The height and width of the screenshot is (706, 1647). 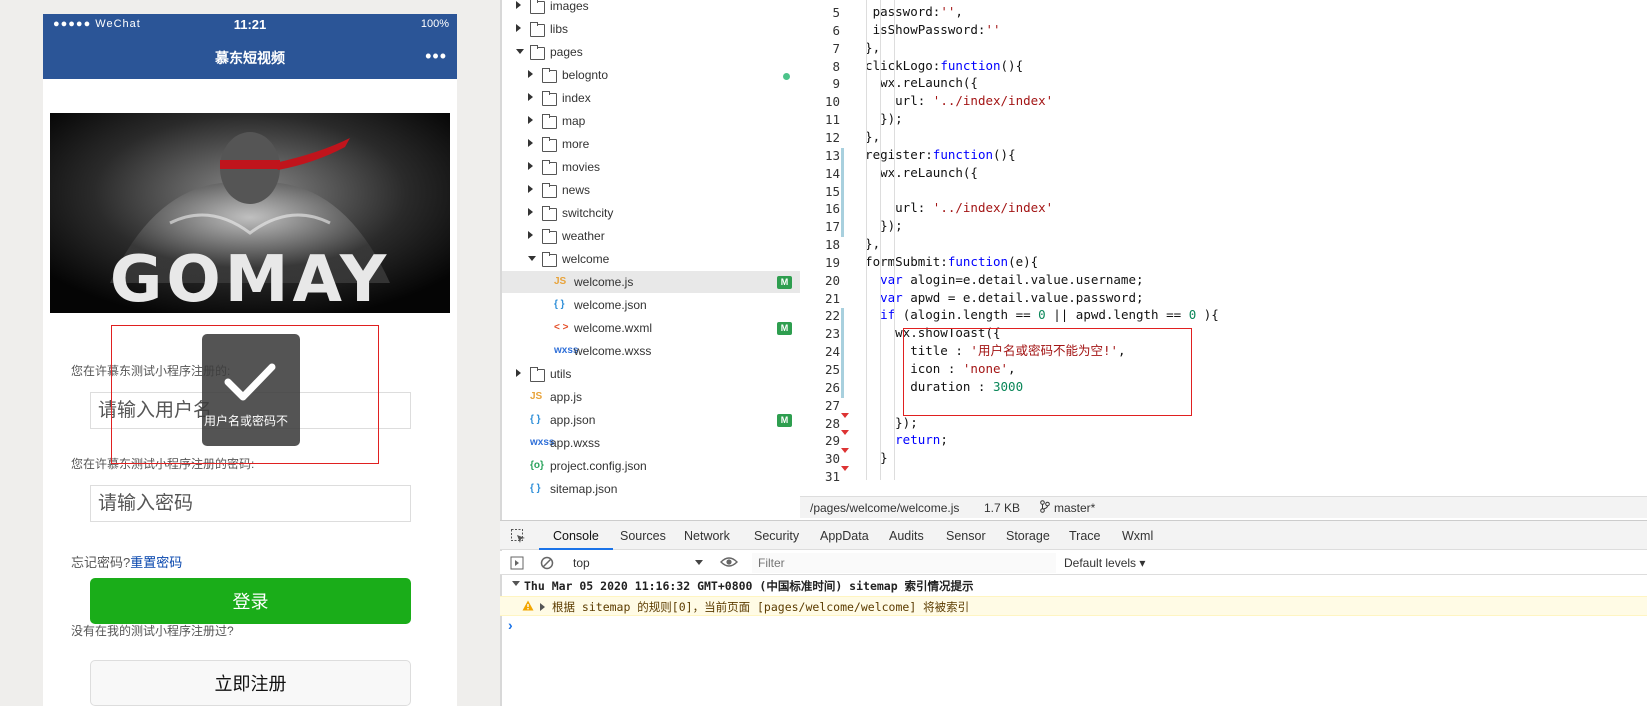 I want to click on tab-wxml: Wxml, so click(x=1137, y=536).